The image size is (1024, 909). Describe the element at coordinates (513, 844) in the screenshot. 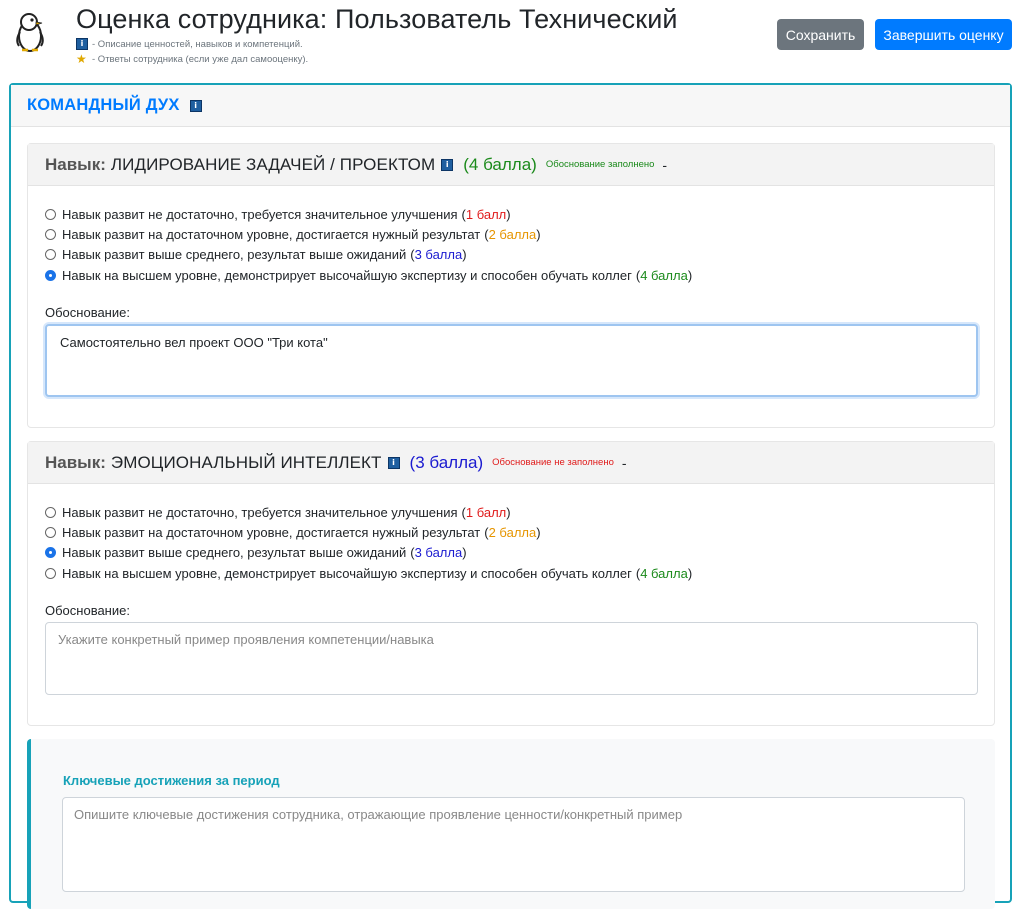

I see `achievements-textarea` at that location.